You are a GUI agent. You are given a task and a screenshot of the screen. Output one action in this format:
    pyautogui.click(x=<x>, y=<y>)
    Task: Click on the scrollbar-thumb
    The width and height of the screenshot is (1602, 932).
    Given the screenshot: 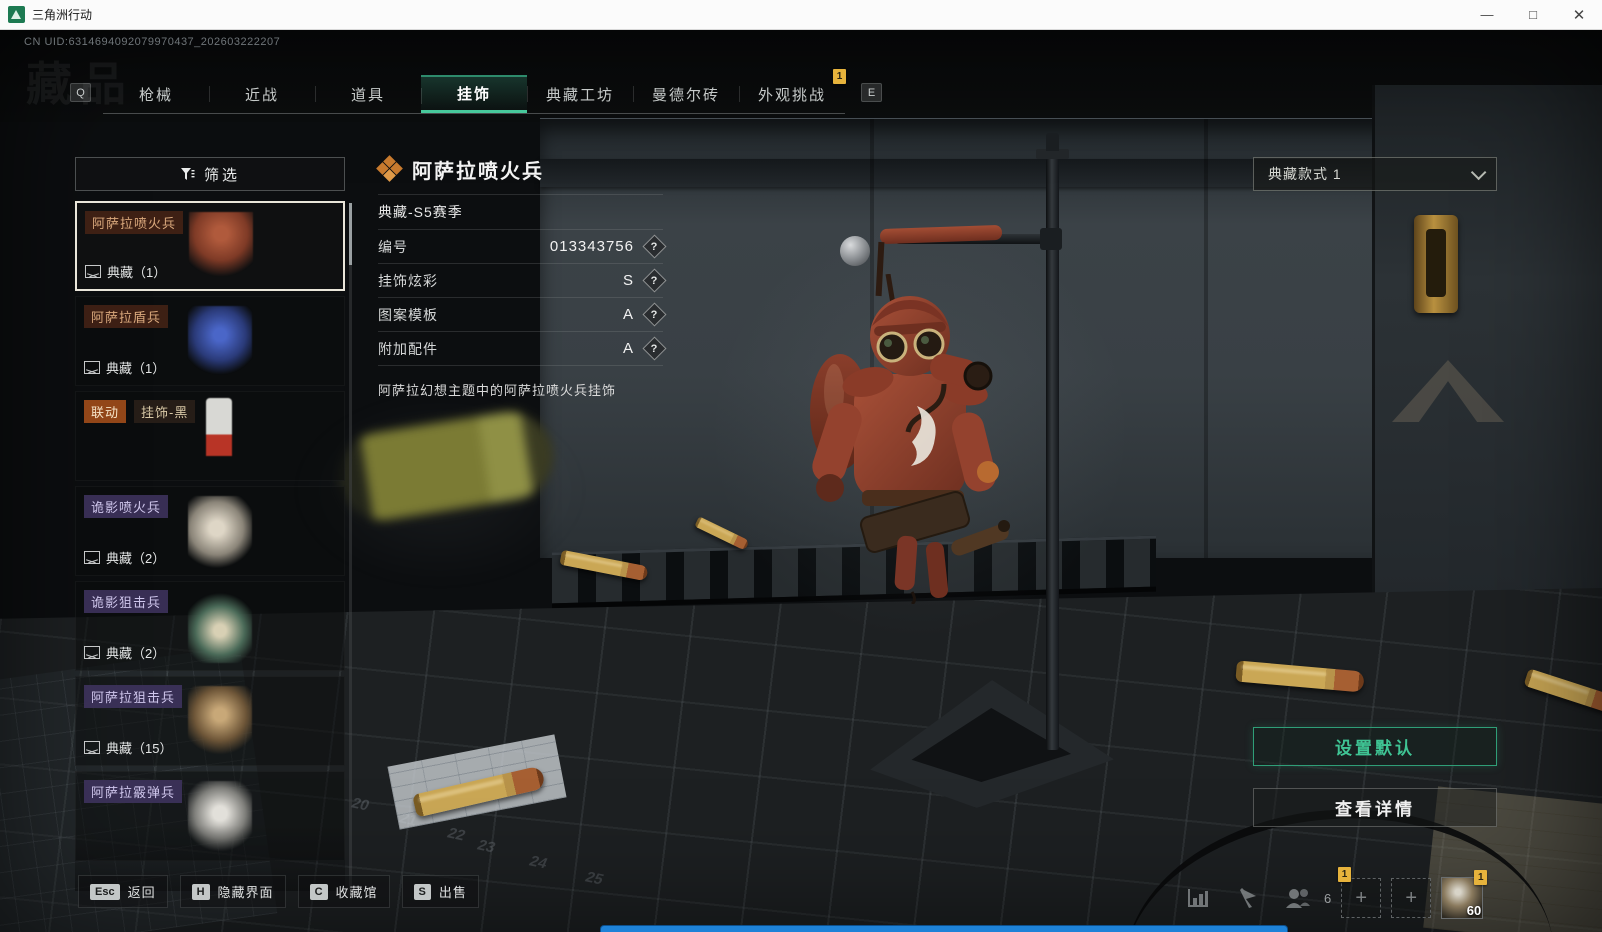 What is the action you would take?
    pyautogui.click(x=350, y=234)
    